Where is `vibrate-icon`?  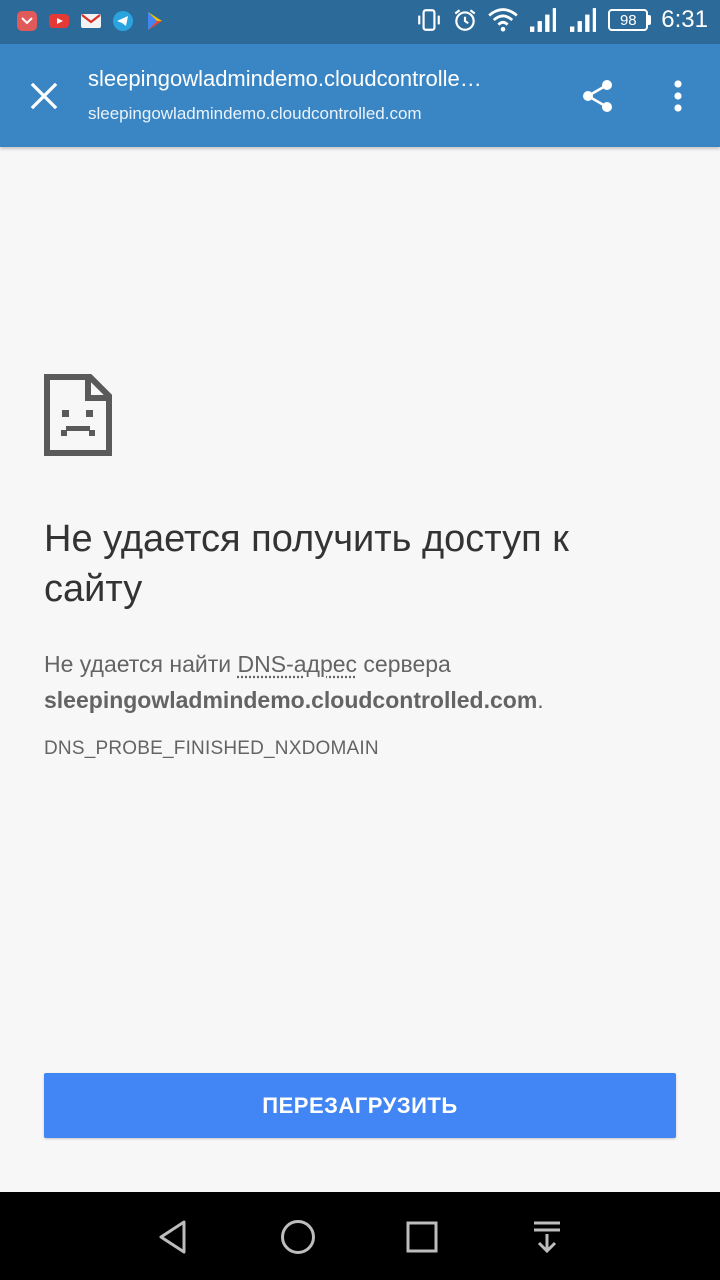
vibrate-icon is located at coordinates (429, 20).